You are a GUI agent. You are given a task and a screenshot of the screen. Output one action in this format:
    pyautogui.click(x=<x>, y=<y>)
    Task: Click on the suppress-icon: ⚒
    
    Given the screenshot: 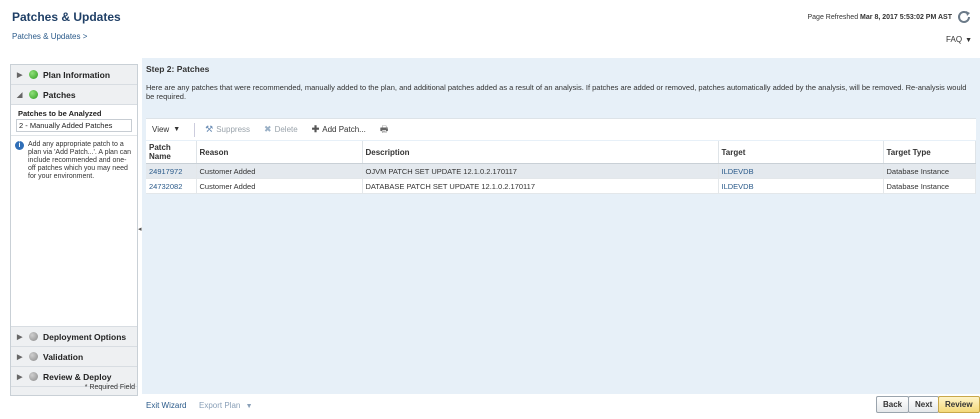 What is the action you would take?
    pyautogui.click(x=209, y=129)
    